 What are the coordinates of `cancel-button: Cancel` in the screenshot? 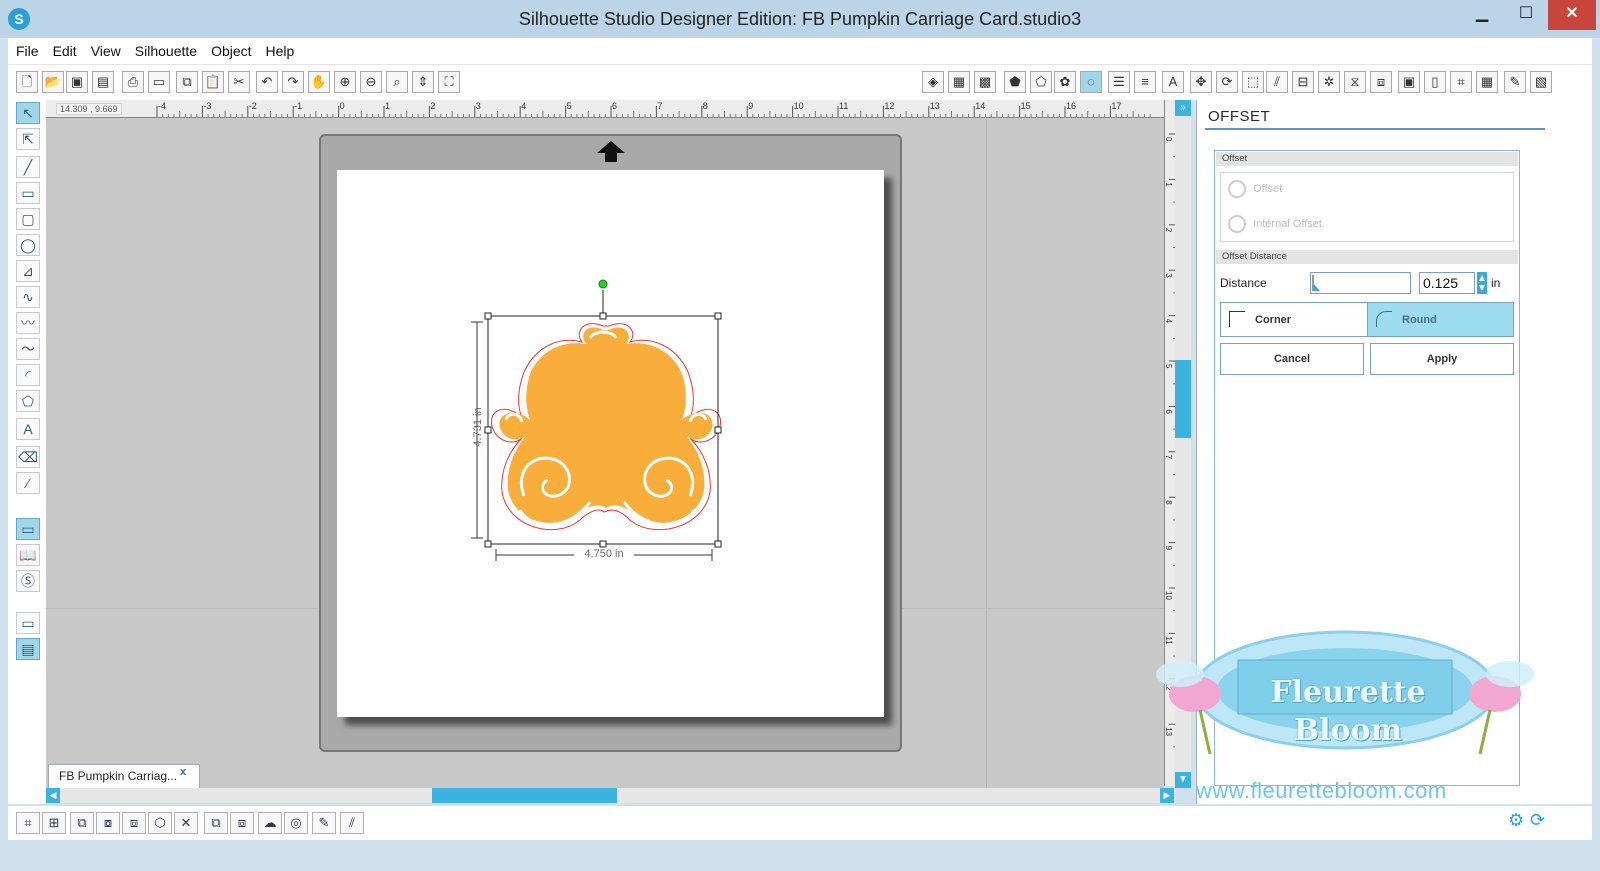 It's located at (1292, 359).